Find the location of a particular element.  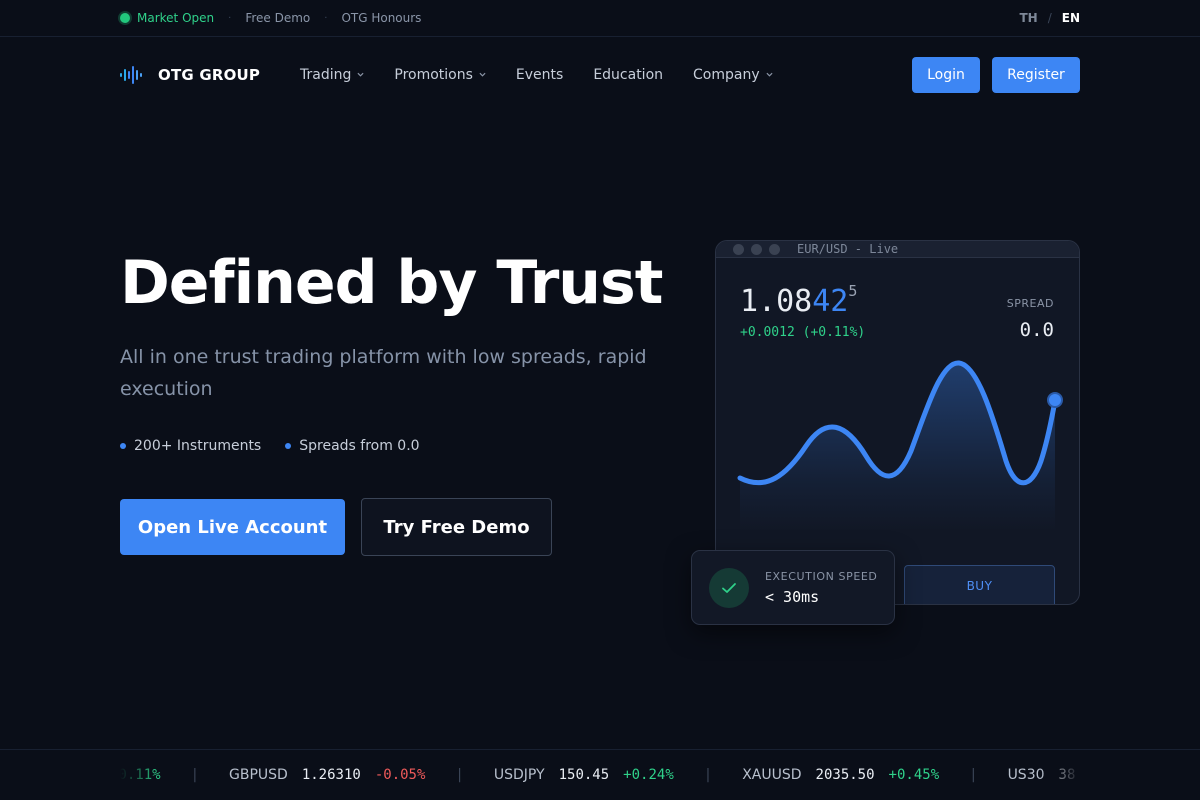

language-switcher: TH / EN is located at coordinates (1049, 18).